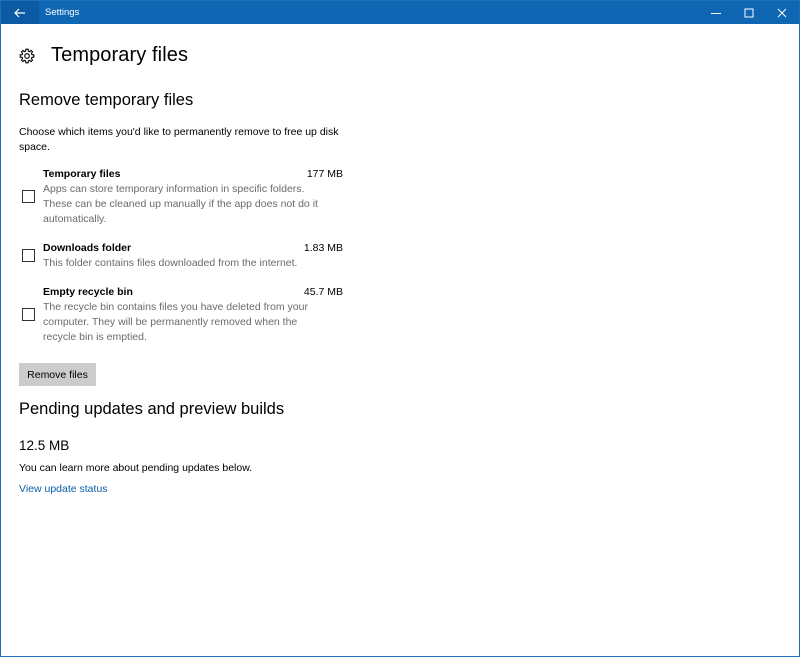 The image size is (800, 657). I want to click on arrow-left-icon, so click(19, 12).